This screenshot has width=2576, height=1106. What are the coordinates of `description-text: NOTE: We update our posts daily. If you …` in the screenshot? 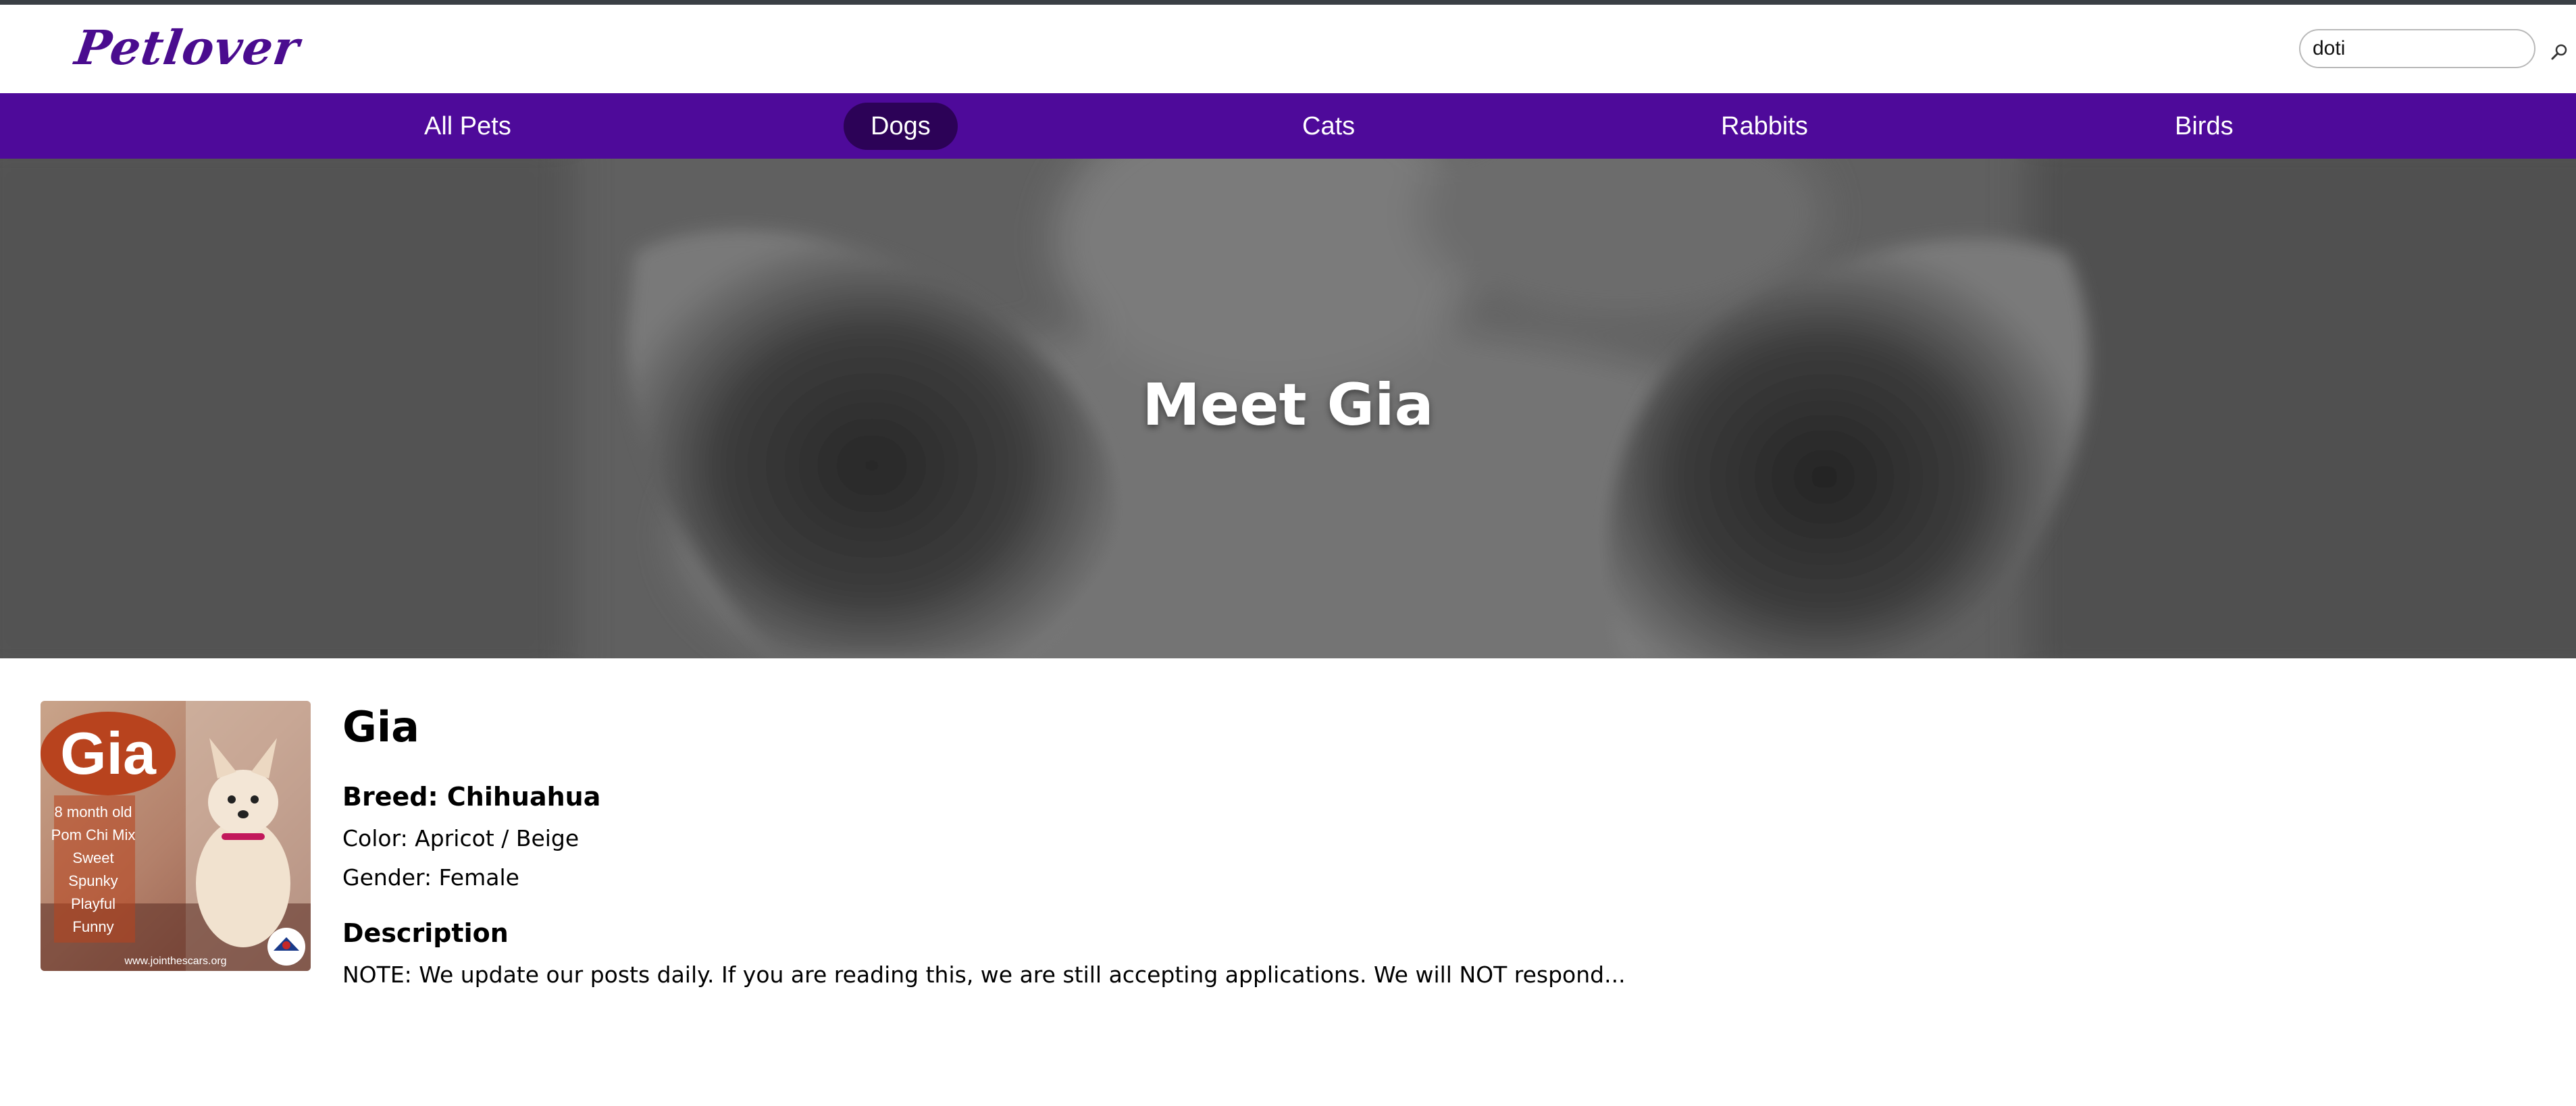 It's located at (984, 975).